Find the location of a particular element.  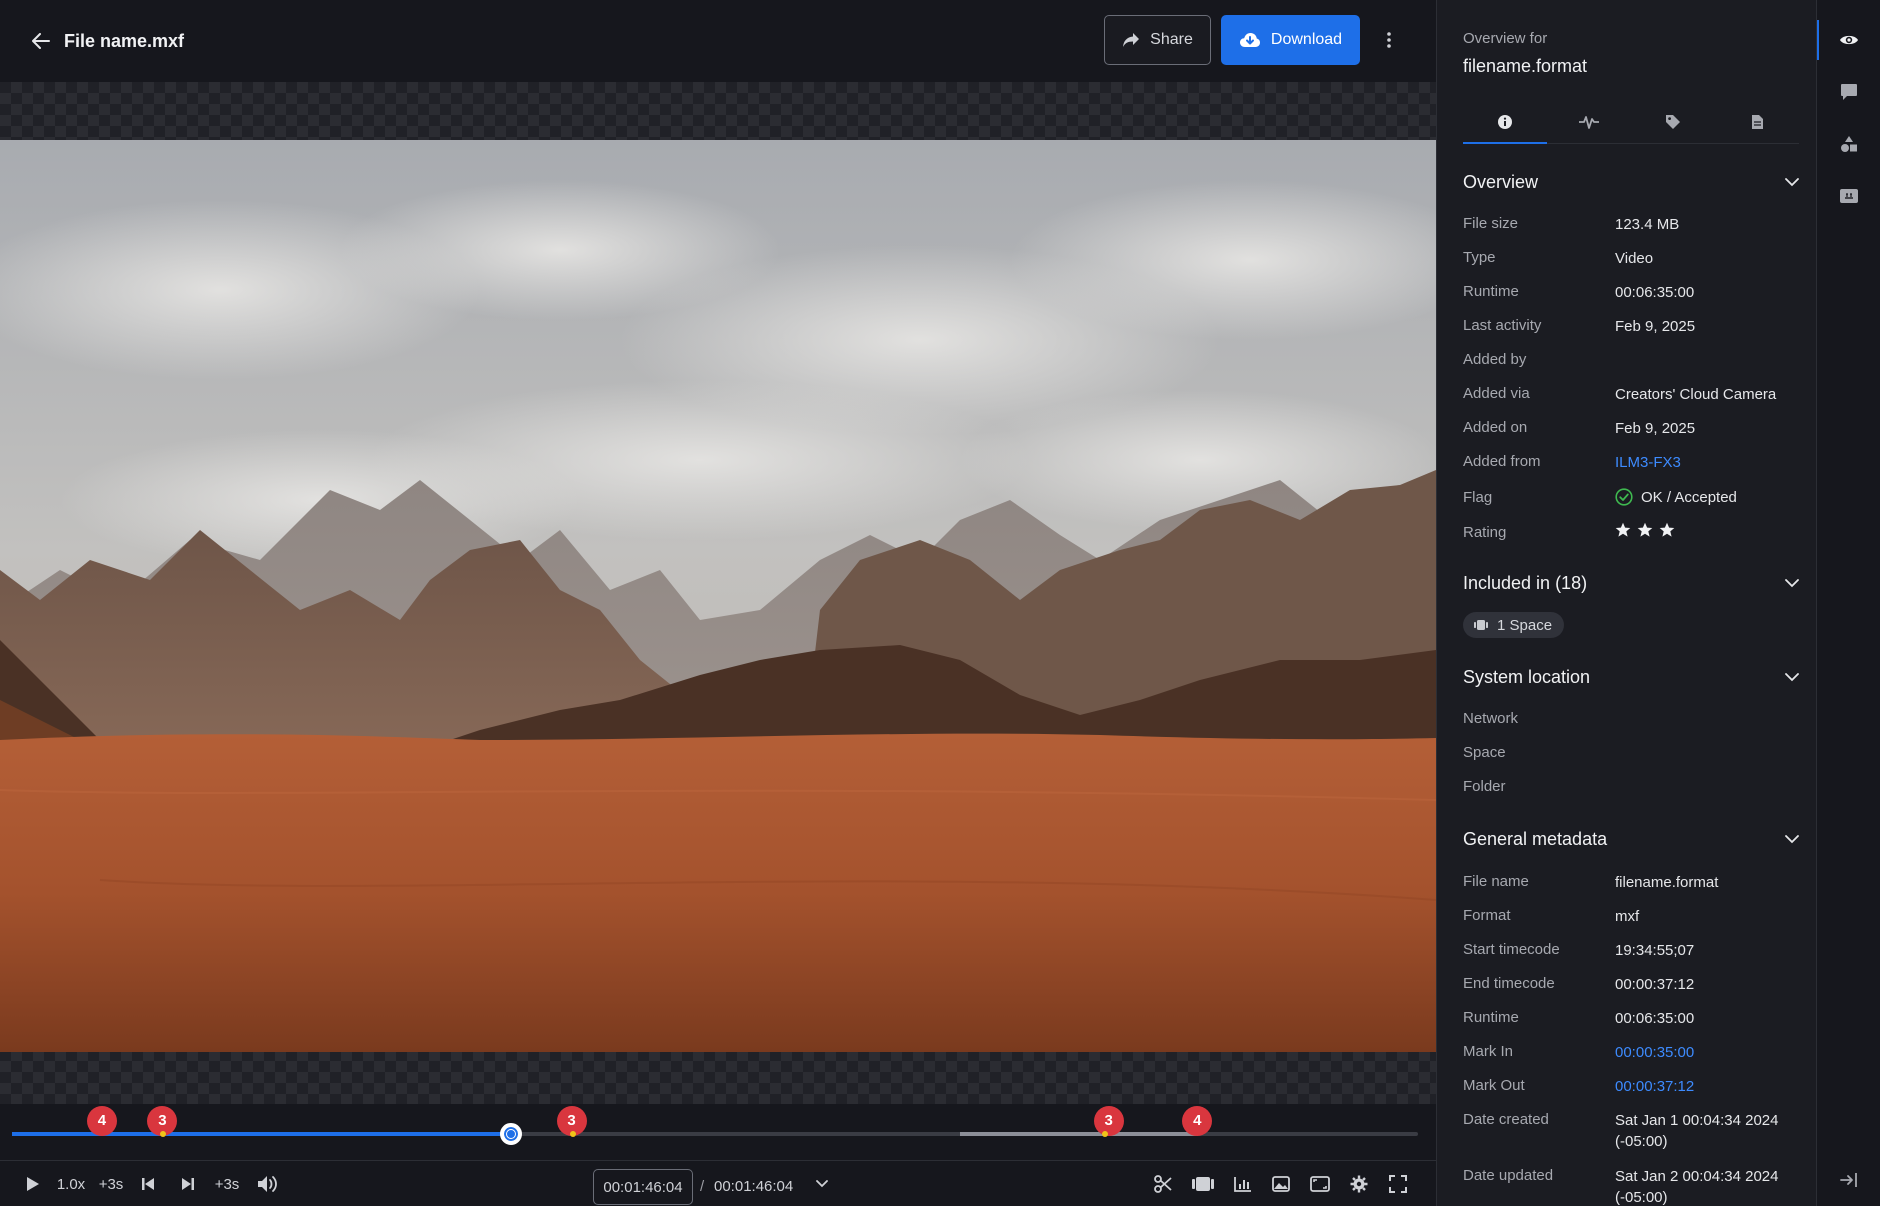

current-timecode: 00:01:46:04 is located at coordinates (643, 1187).